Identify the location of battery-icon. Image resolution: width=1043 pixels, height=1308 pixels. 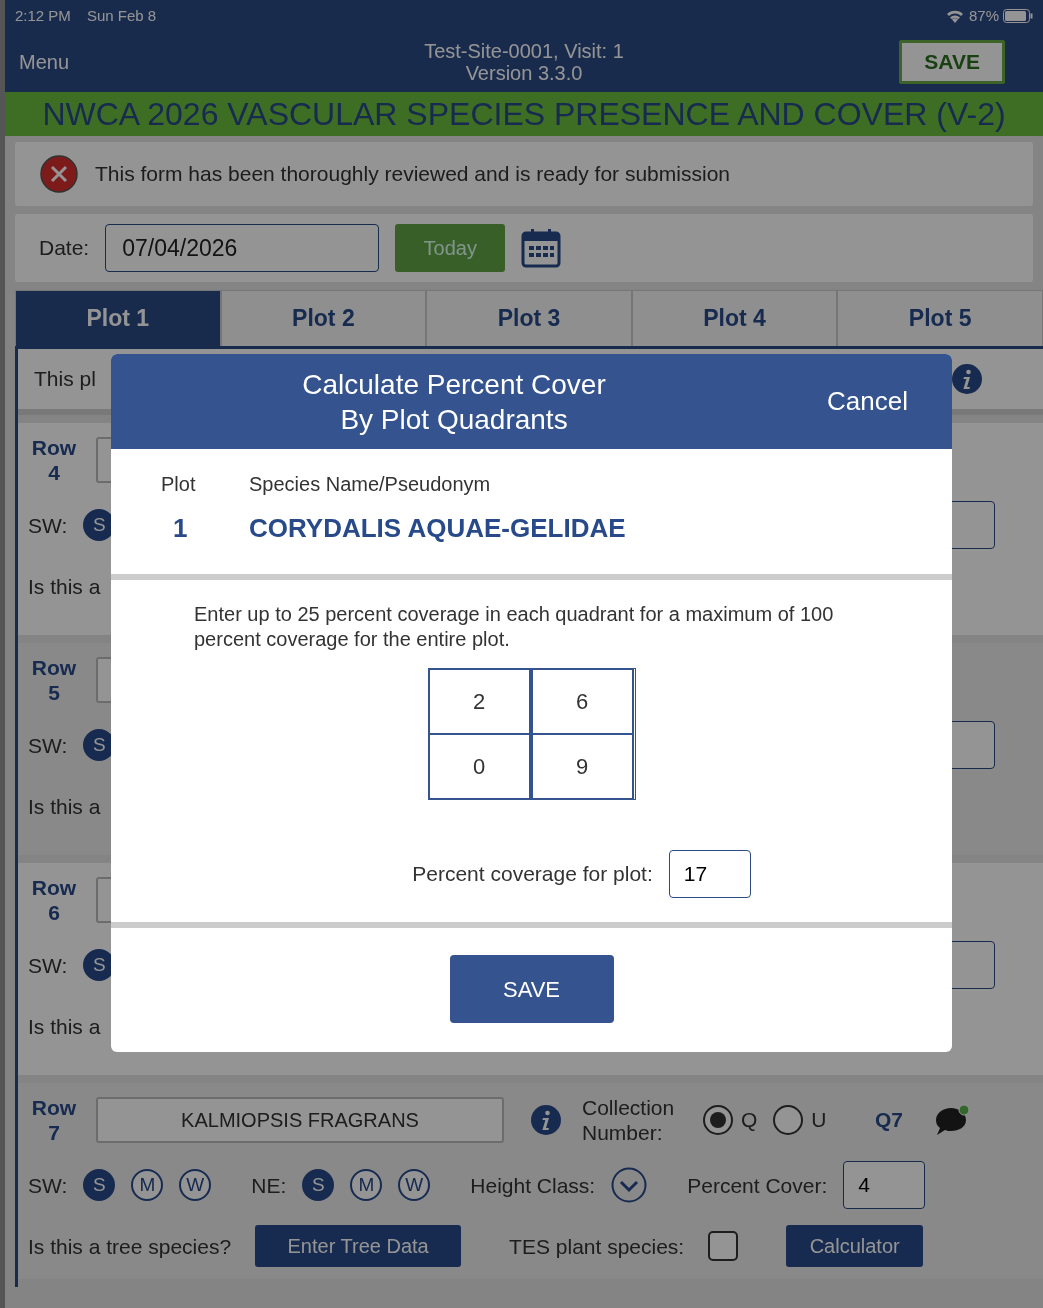
(1018, 16).